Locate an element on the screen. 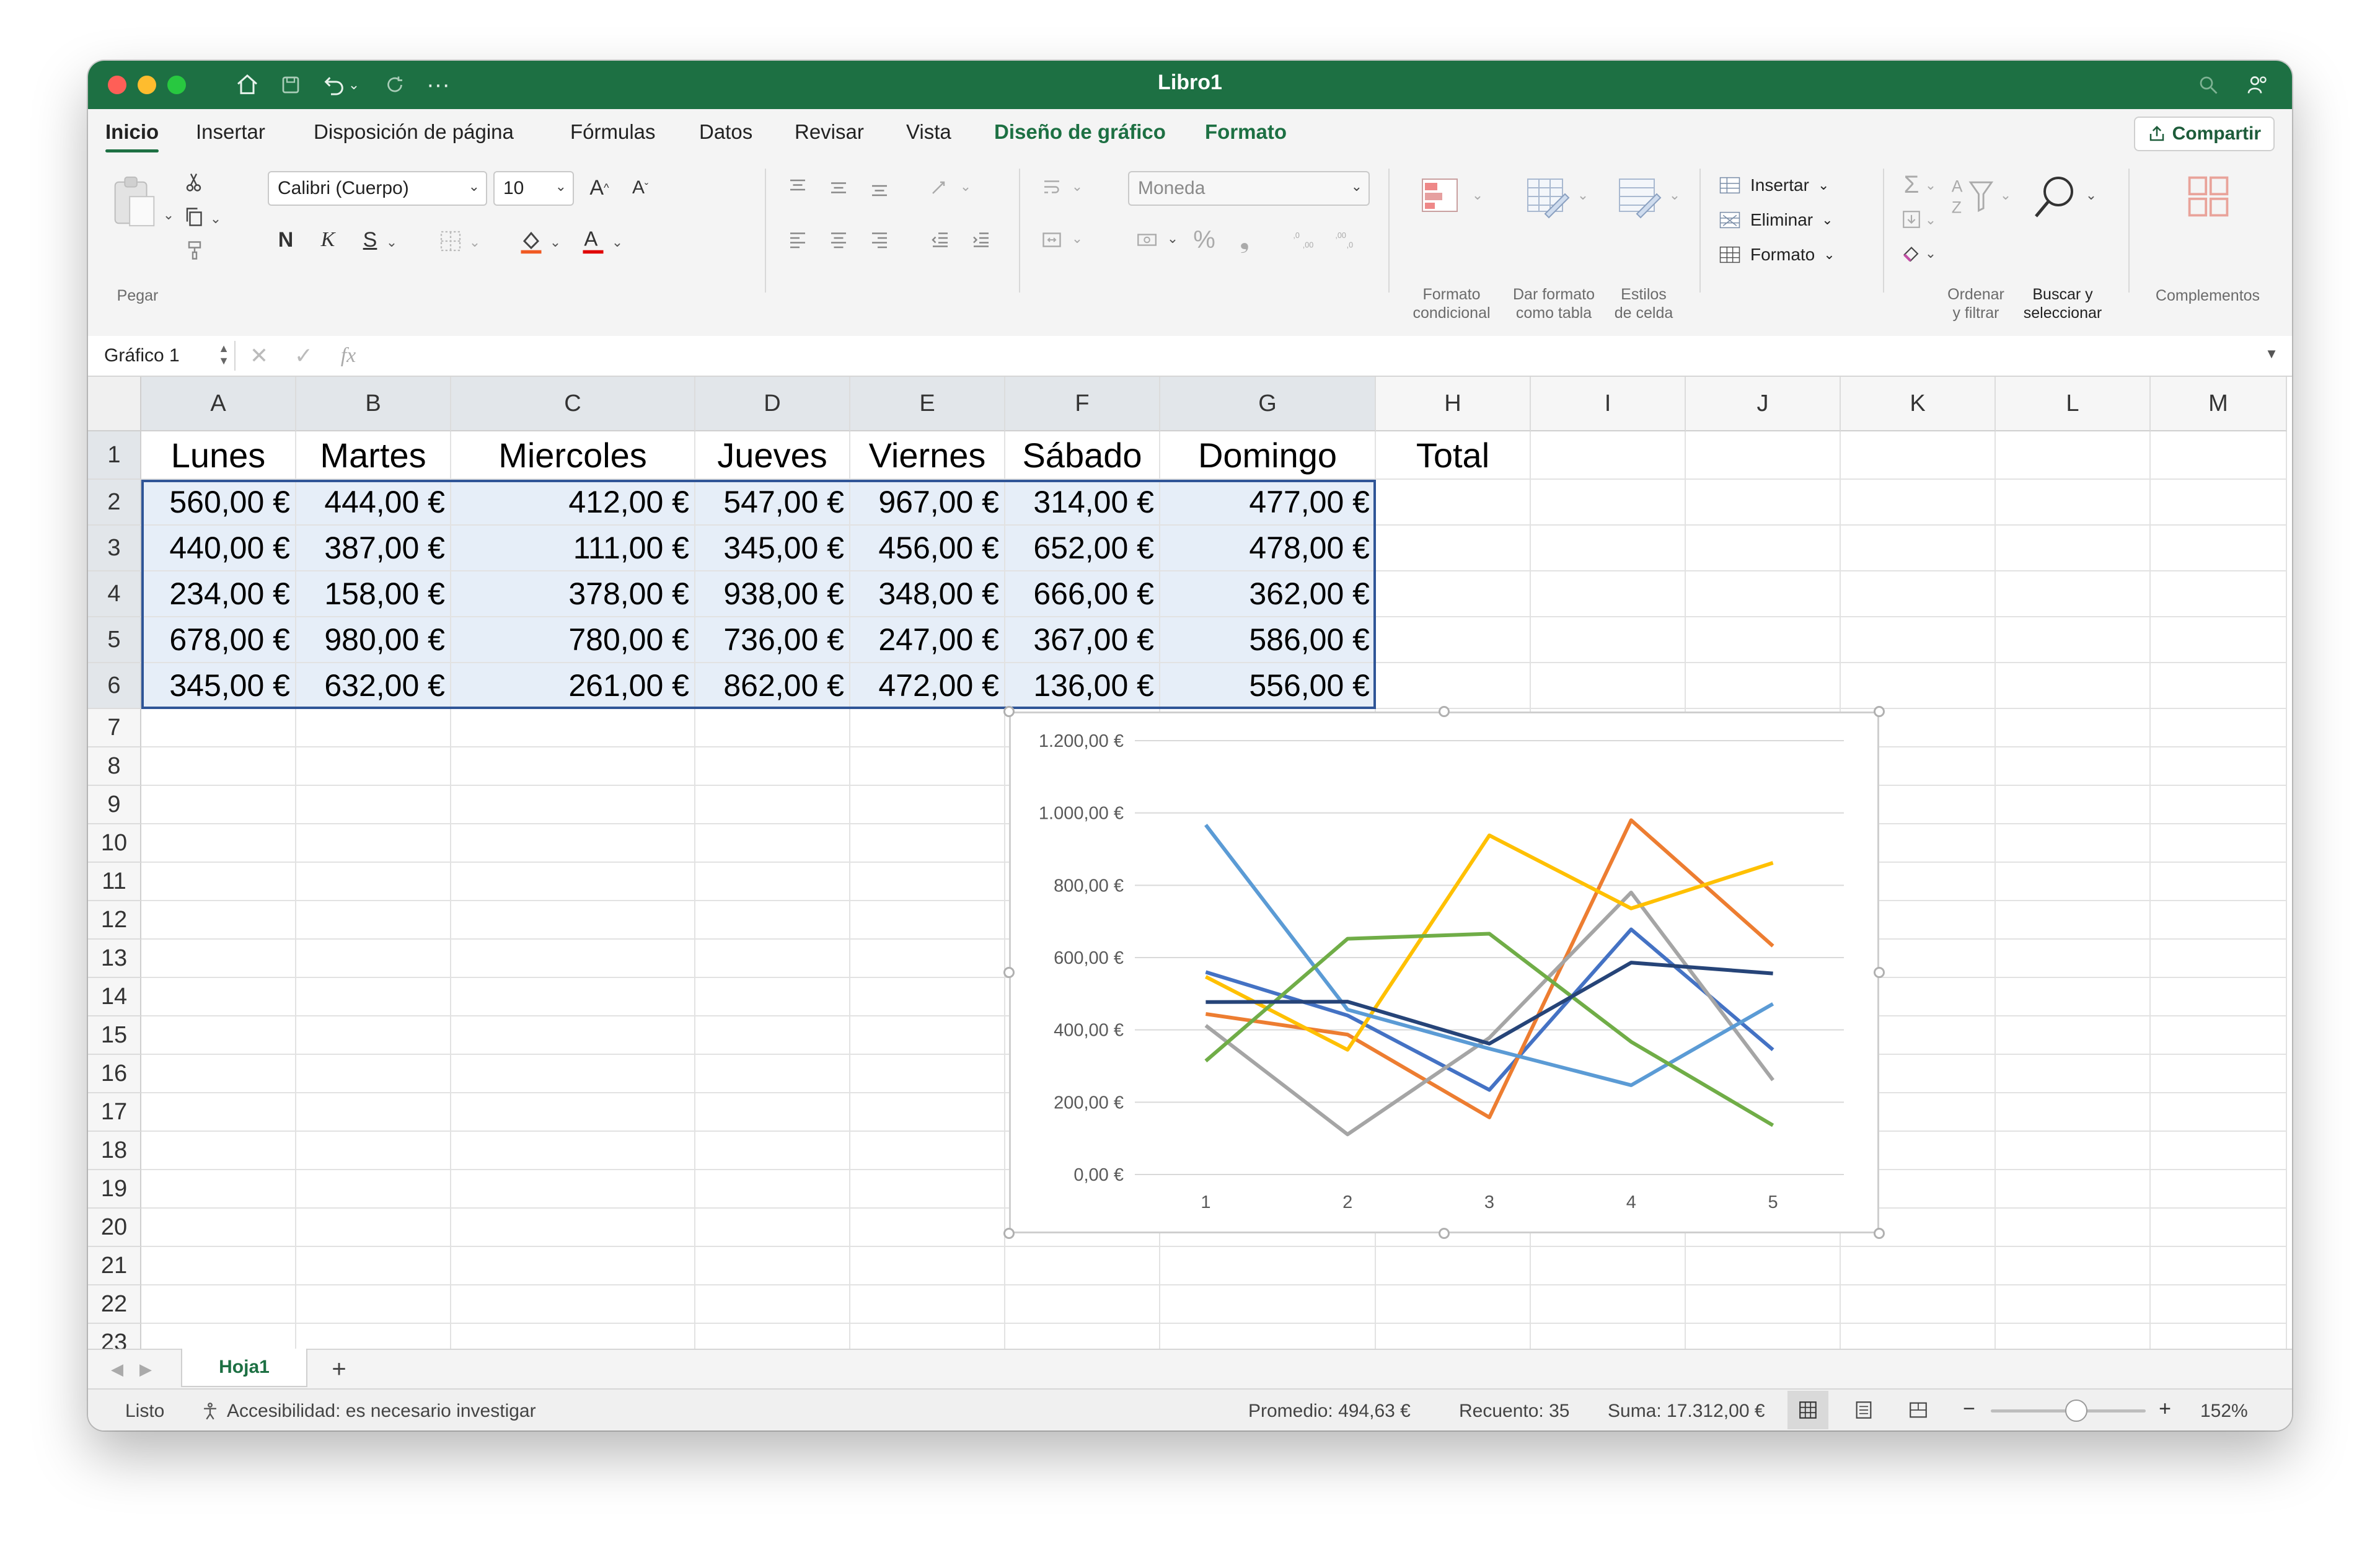  clear-dropdown-icon: ⌄ is located at coordinates (1930, 253).